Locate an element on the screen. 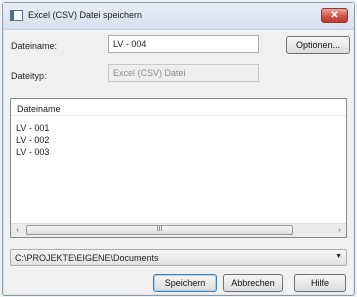 This screenshot has height=297, width=357. app-icon is located at coordinates (16, 15).